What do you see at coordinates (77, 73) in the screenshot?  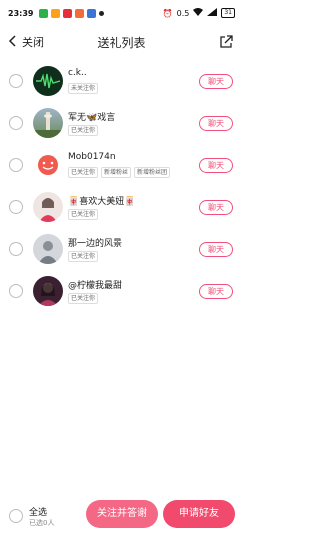 I see `user-name: c.k..` at bounding box center [77, 73].